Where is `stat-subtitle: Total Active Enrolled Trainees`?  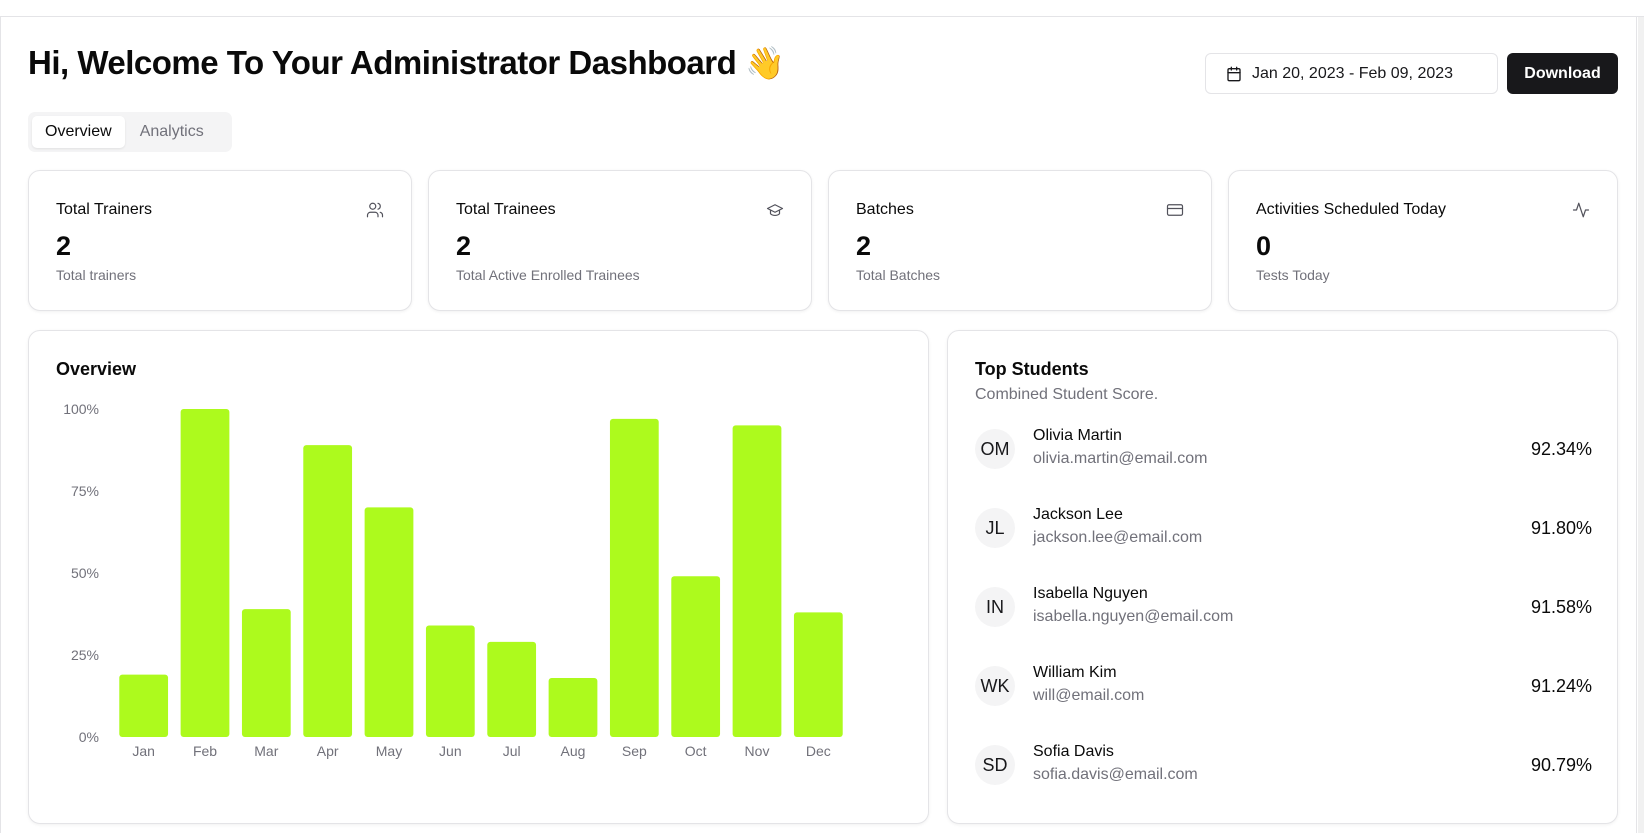 stat-subtitle: Total Active Enrolled Trainees is located at coordinates (548, 275).